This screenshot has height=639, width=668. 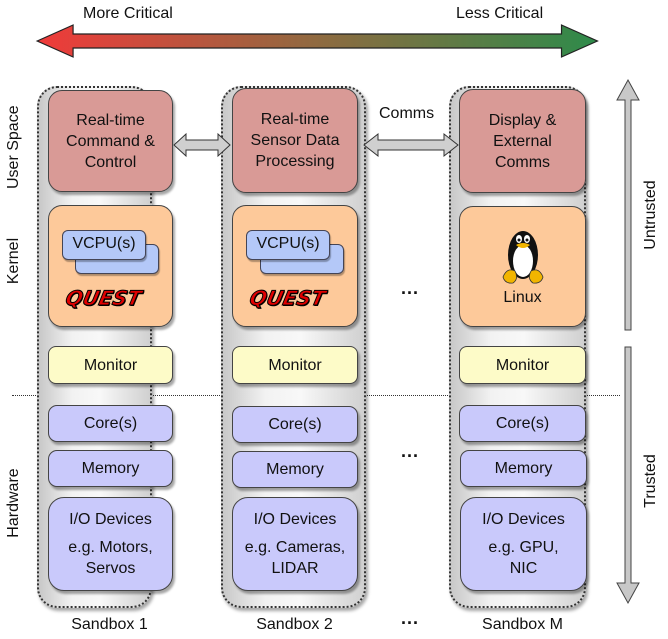 I want to click on sandbox-2-io-box: I/O Devices e.g. Cameras, LIDAR, so click(x=295, y=544).